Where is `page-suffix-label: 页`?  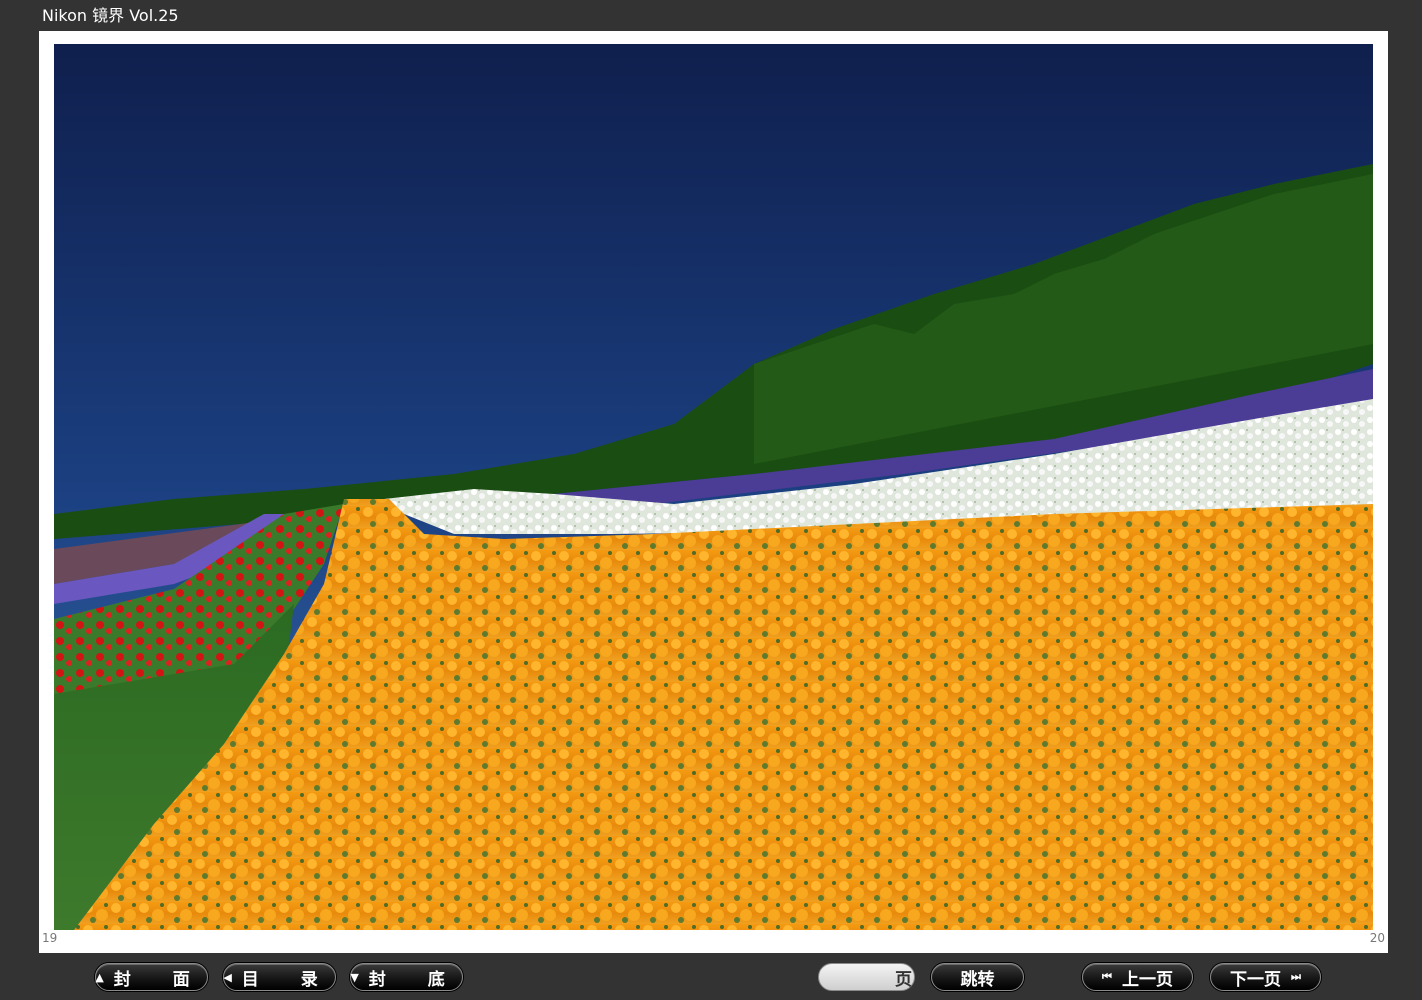
page-suffix-label: 页 is located at coordinates (903, 979).